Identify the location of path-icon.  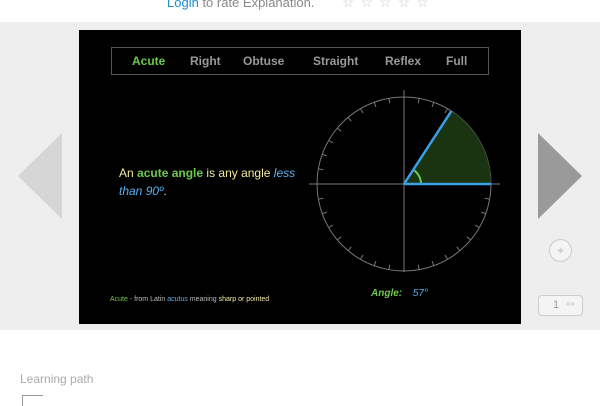
(32, 400).